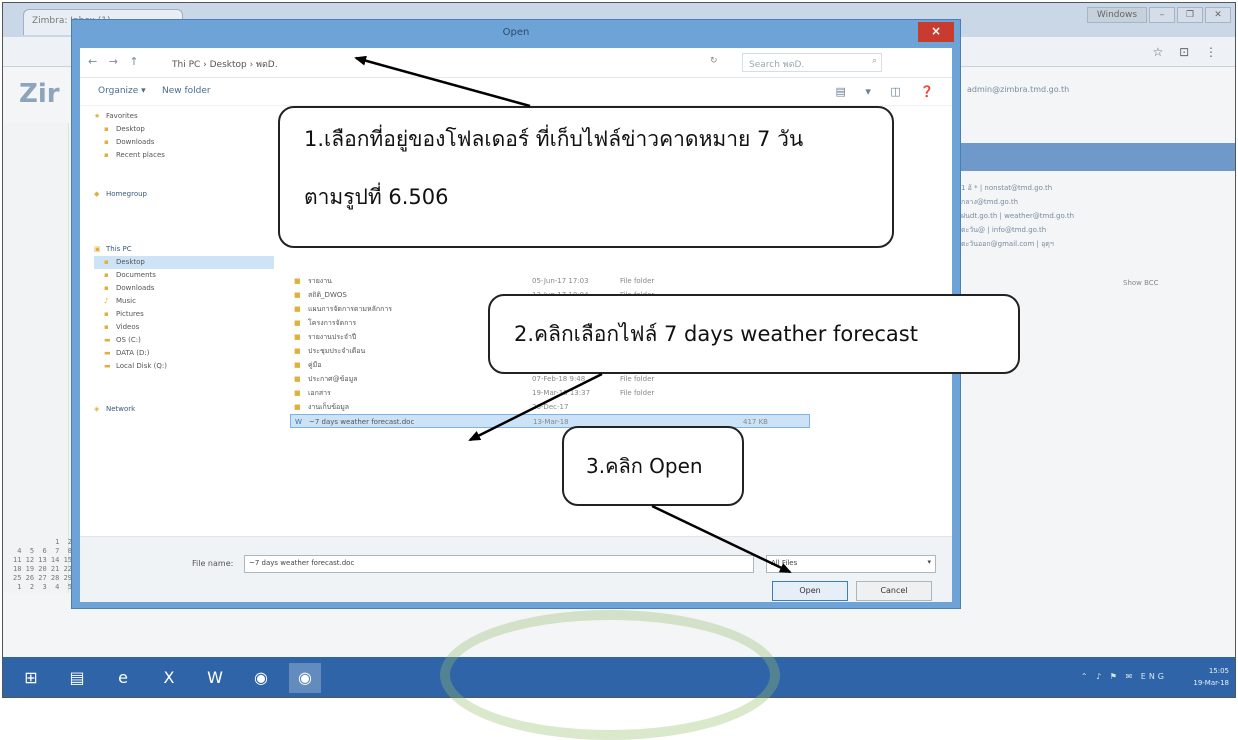  Describe the element at coordinates (184, 288) in the screenshot. I see `sidebar-item-pc-downloads: ▪ Downloads` at that location.